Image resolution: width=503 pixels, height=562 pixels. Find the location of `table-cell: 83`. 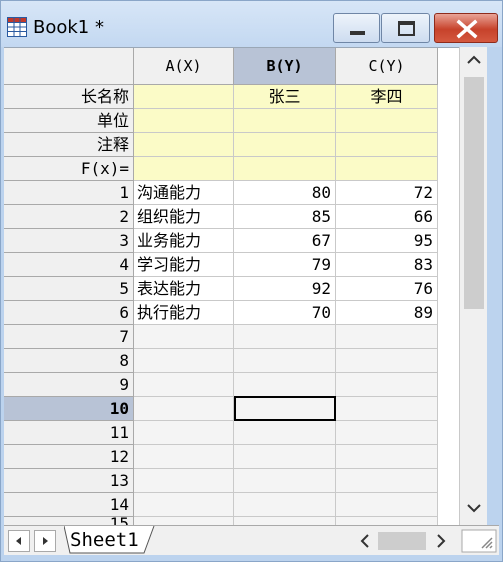

table-cell: 83 is located at coordinates (387, 265).